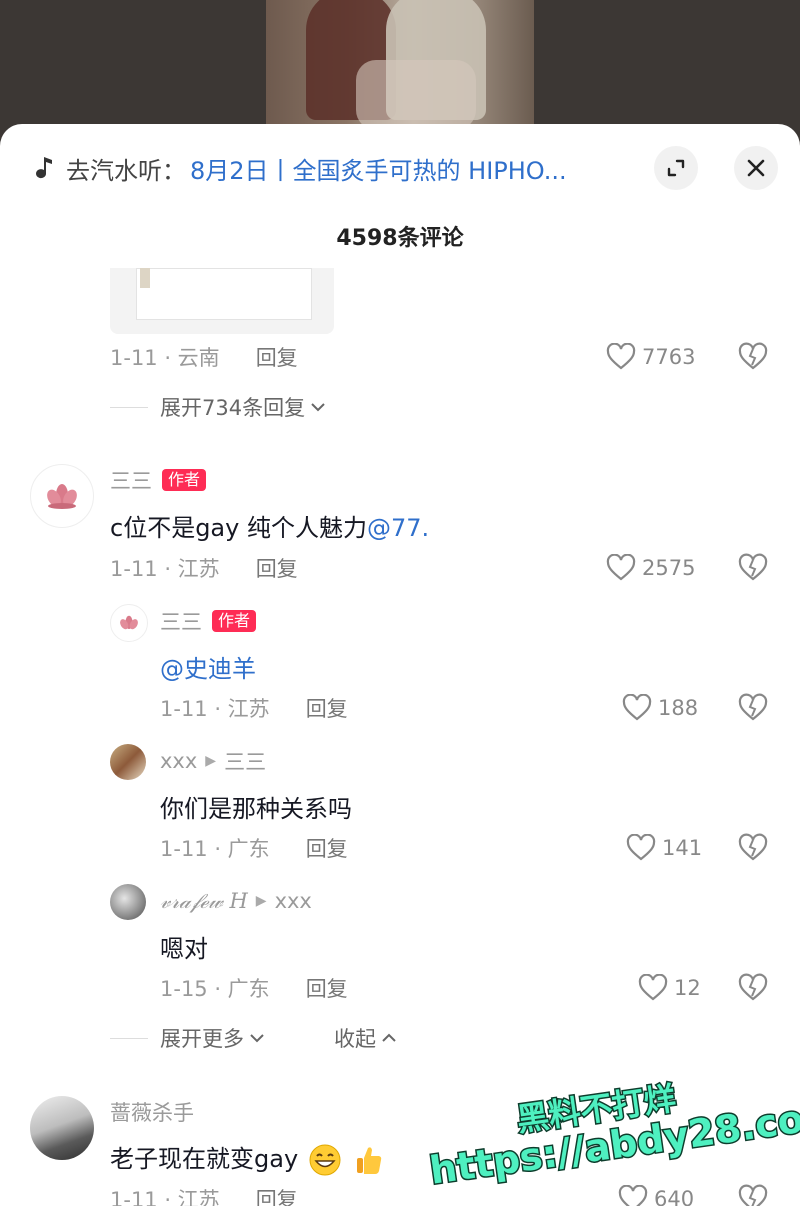 The height and width of the screenshot is (1206, 800). I want to click on comment-meta: 1-11 · 云南 回复, so click(204, 357).